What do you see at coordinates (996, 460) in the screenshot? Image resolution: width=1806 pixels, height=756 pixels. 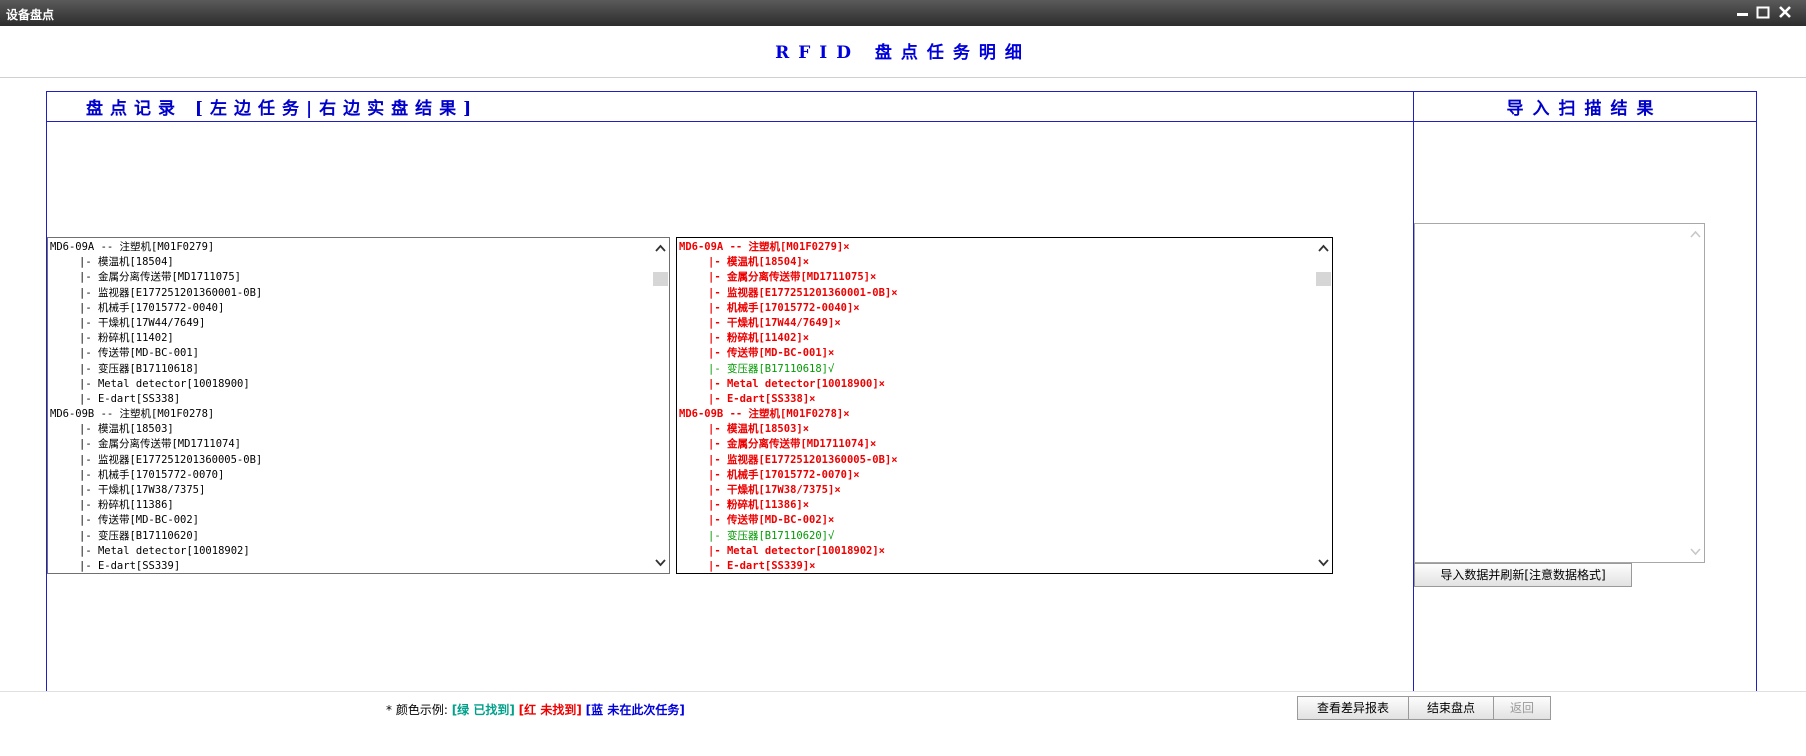 I see `list-item: |- 监视器[E177251201360005-0B]×` at bounding box center [996, 460].